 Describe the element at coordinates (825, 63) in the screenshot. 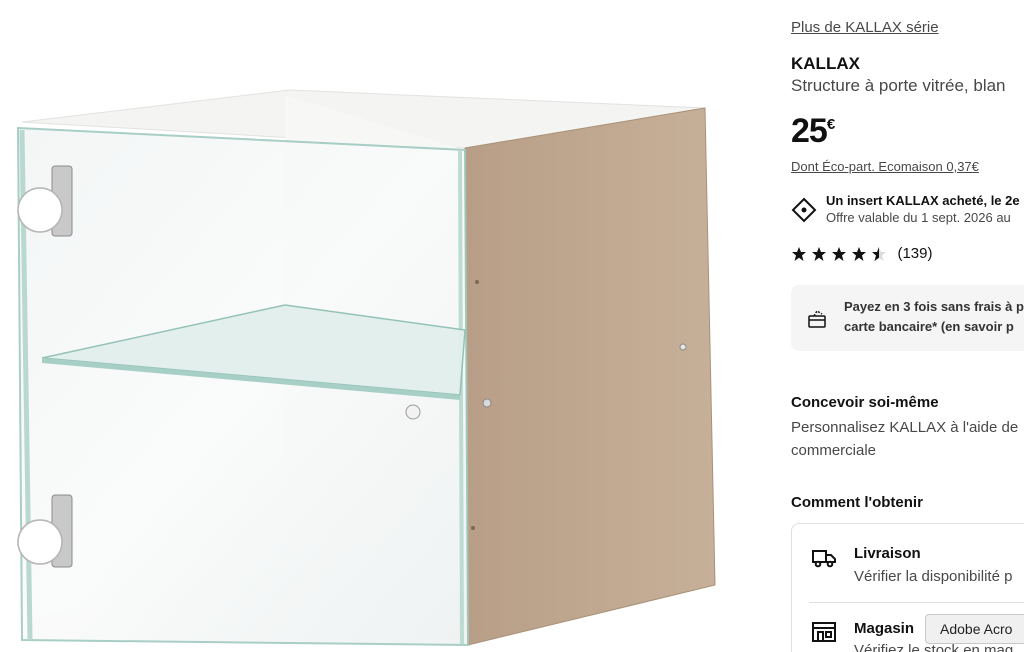

I see `product-name: KALLAX` at that location.